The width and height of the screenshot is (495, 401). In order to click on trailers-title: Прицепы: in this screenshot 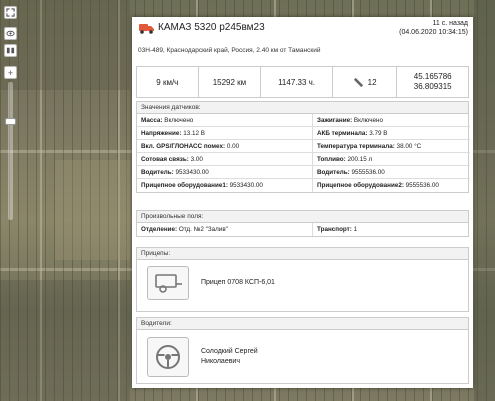, I will do `click(302, 254)`.